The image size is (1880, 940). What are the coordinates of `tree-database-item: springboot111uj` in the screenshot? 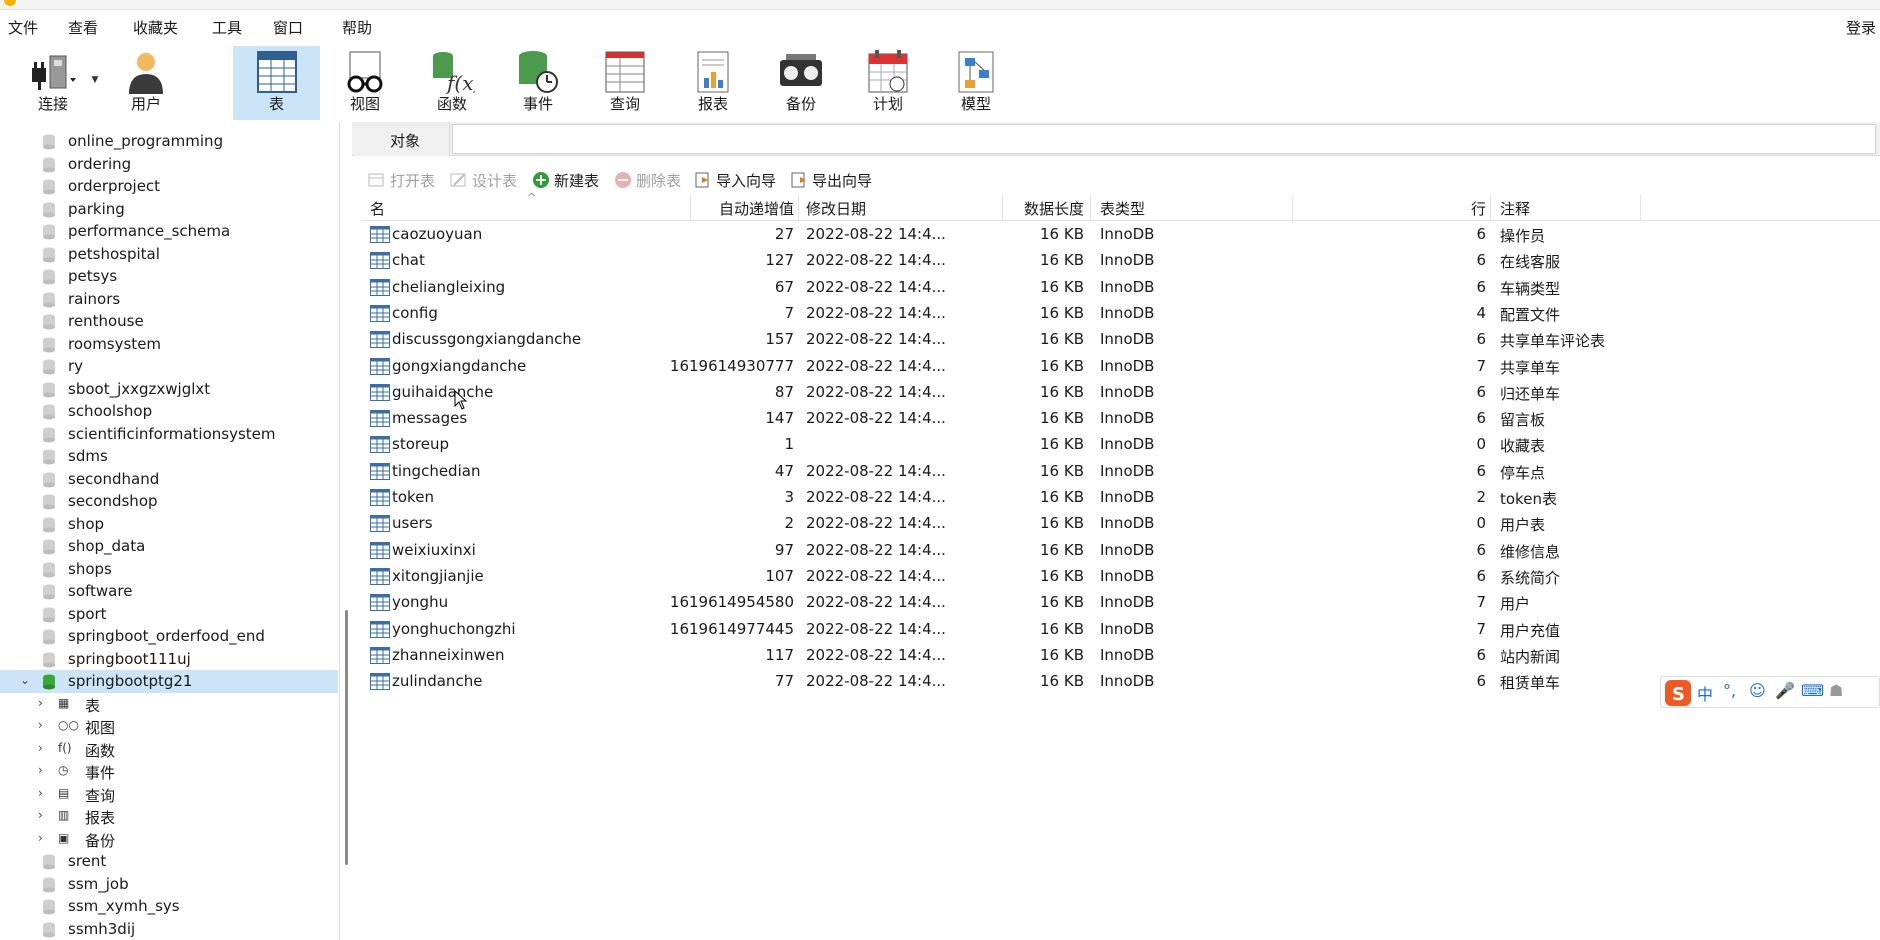 It's located at (169, 659).